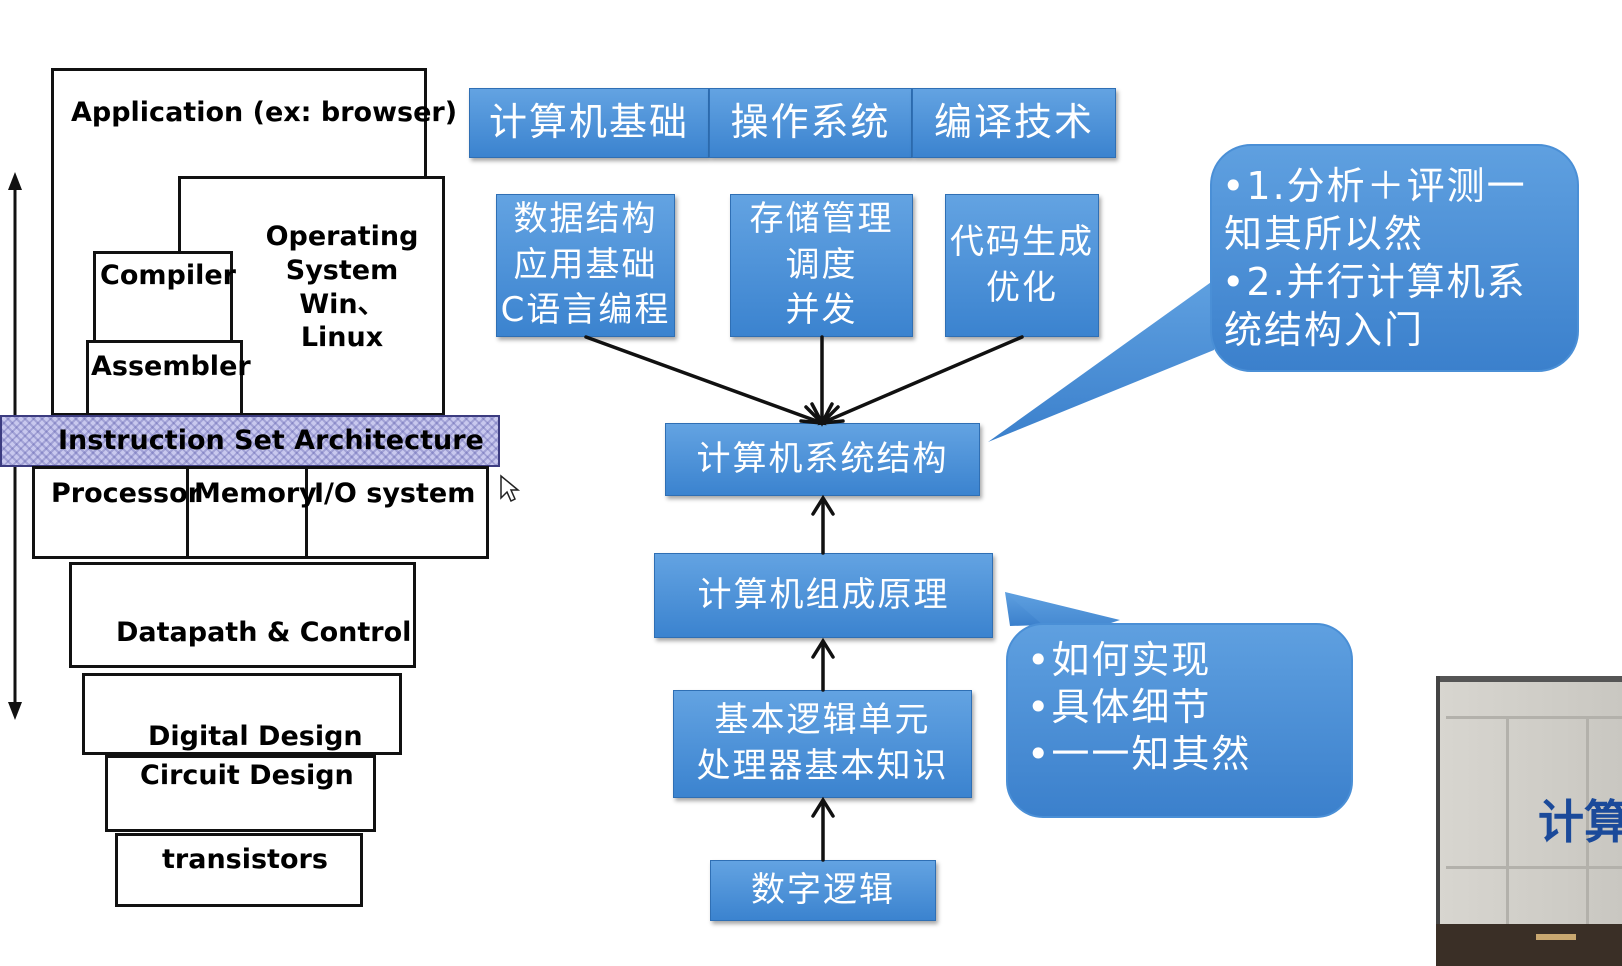 This screenshot has height=966, width=1622. What do you see at coordinates (1119, 660) in the screenshot?
I see `callout-bottom-line-1: •如何实现` at bounding box center [1119, 660].